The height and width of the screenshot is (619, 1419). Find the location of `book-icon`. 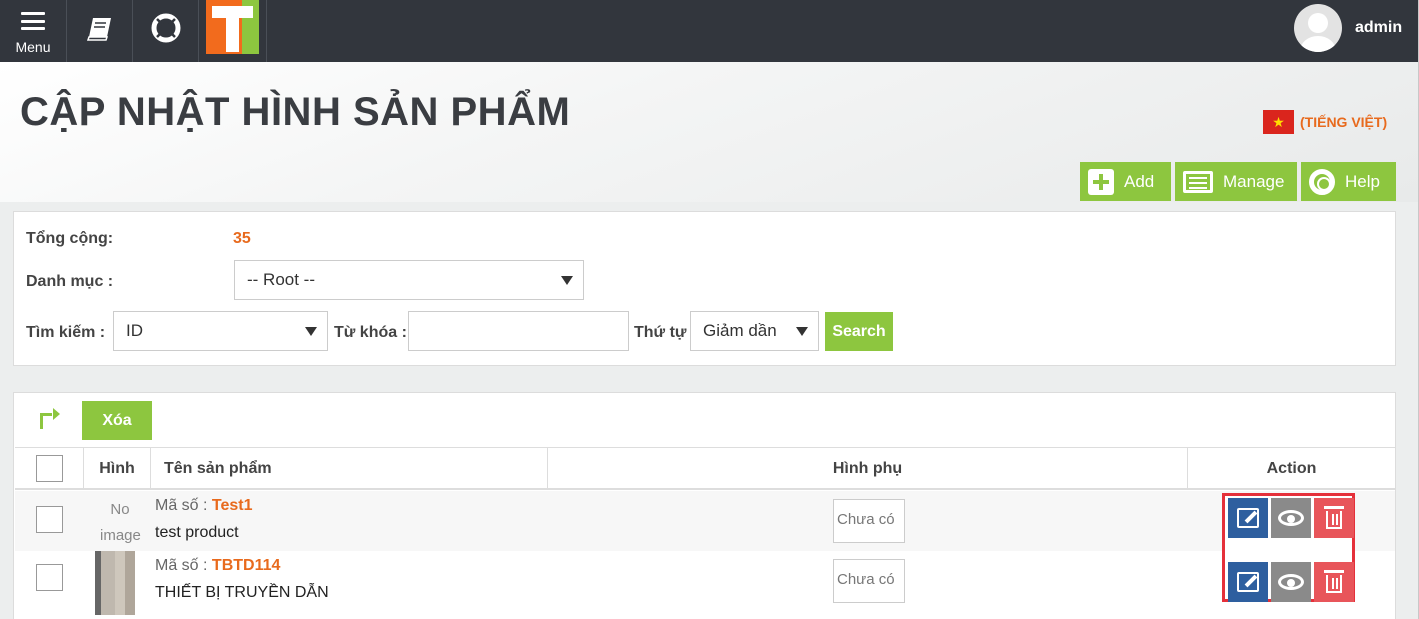

book-icon is located at coordinates (99, 29).